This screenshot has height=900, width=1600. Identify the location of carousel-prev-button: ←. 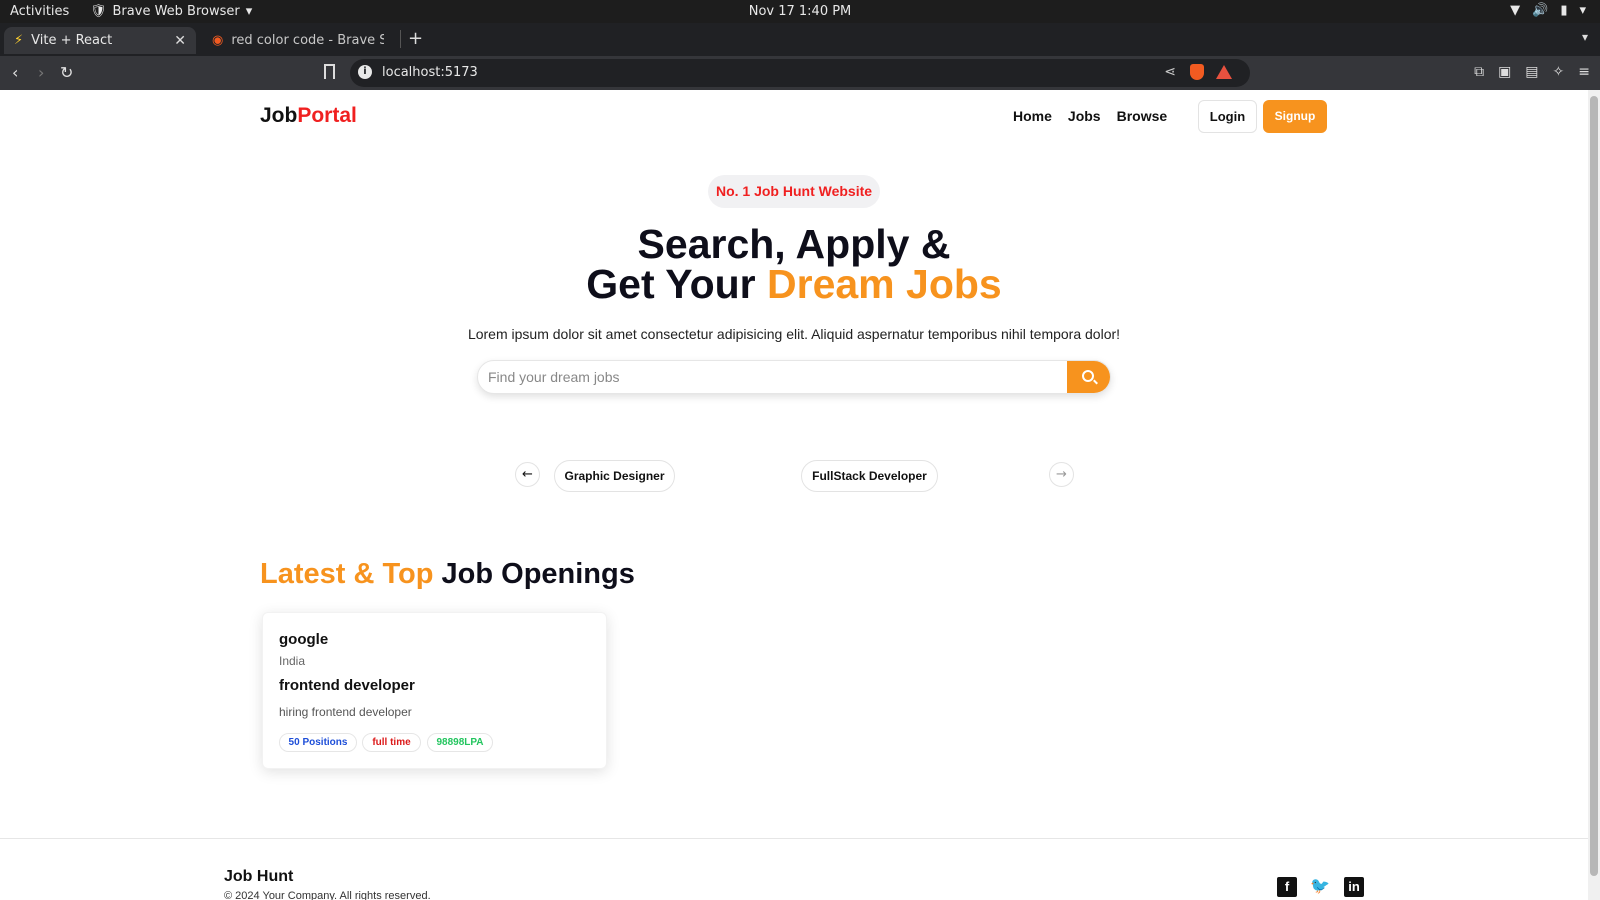
(527, 474).